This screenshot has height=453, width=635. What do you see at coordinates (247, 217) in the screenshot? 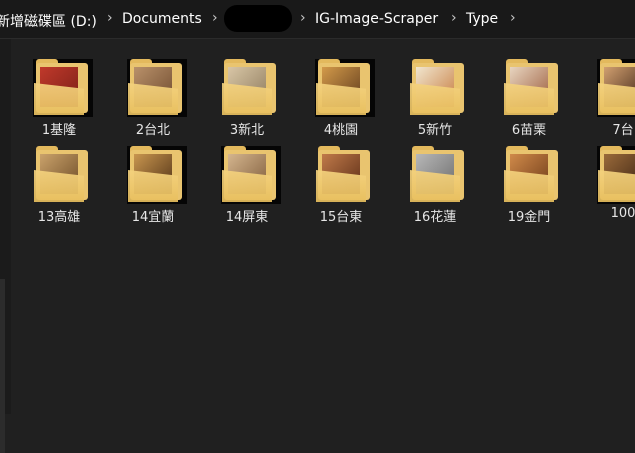
I see `folder-label: 14屏東` at bounding box center [247, 217].